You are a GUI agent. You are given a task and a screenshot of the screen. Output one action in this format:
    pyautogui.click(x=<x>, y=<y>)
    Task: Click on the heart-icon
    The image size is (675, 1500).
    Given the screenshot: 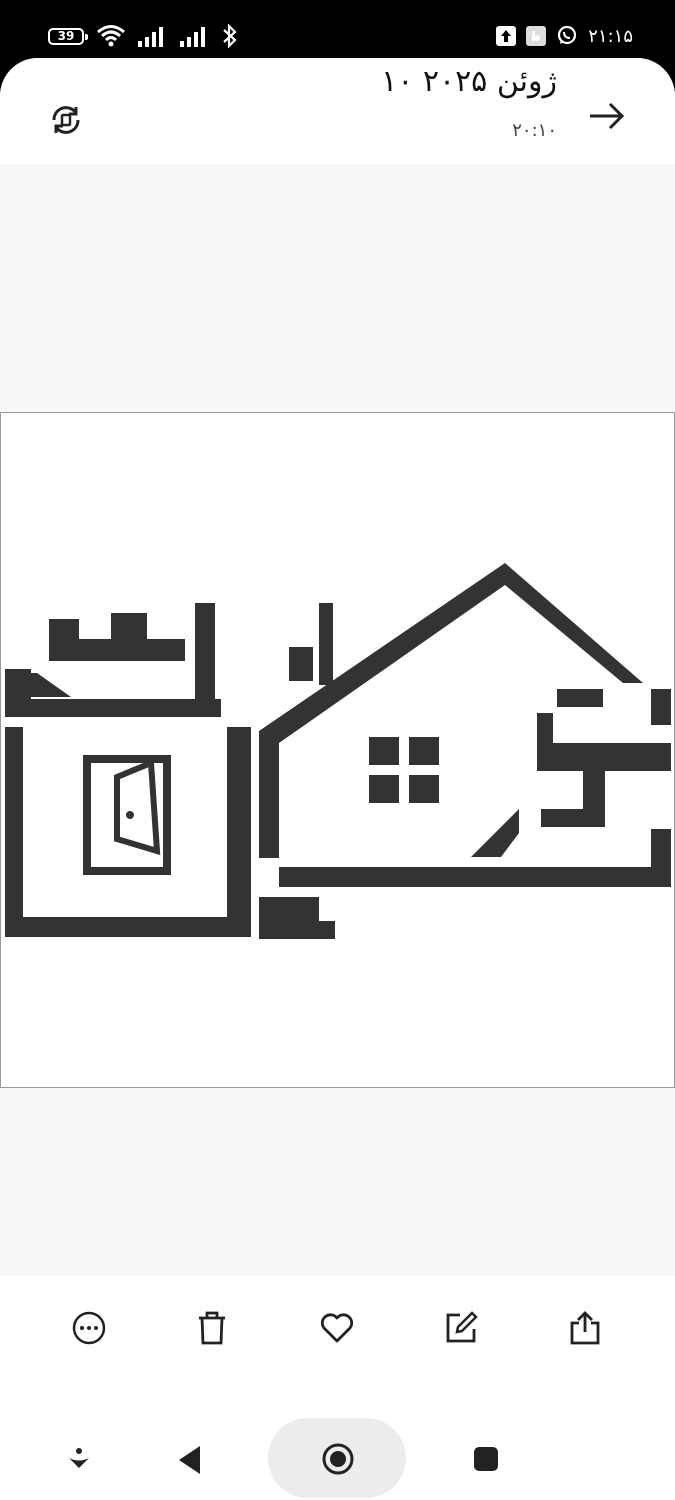 What is the action you would take?
    pyautogui.click(x=337, y=1328)
    